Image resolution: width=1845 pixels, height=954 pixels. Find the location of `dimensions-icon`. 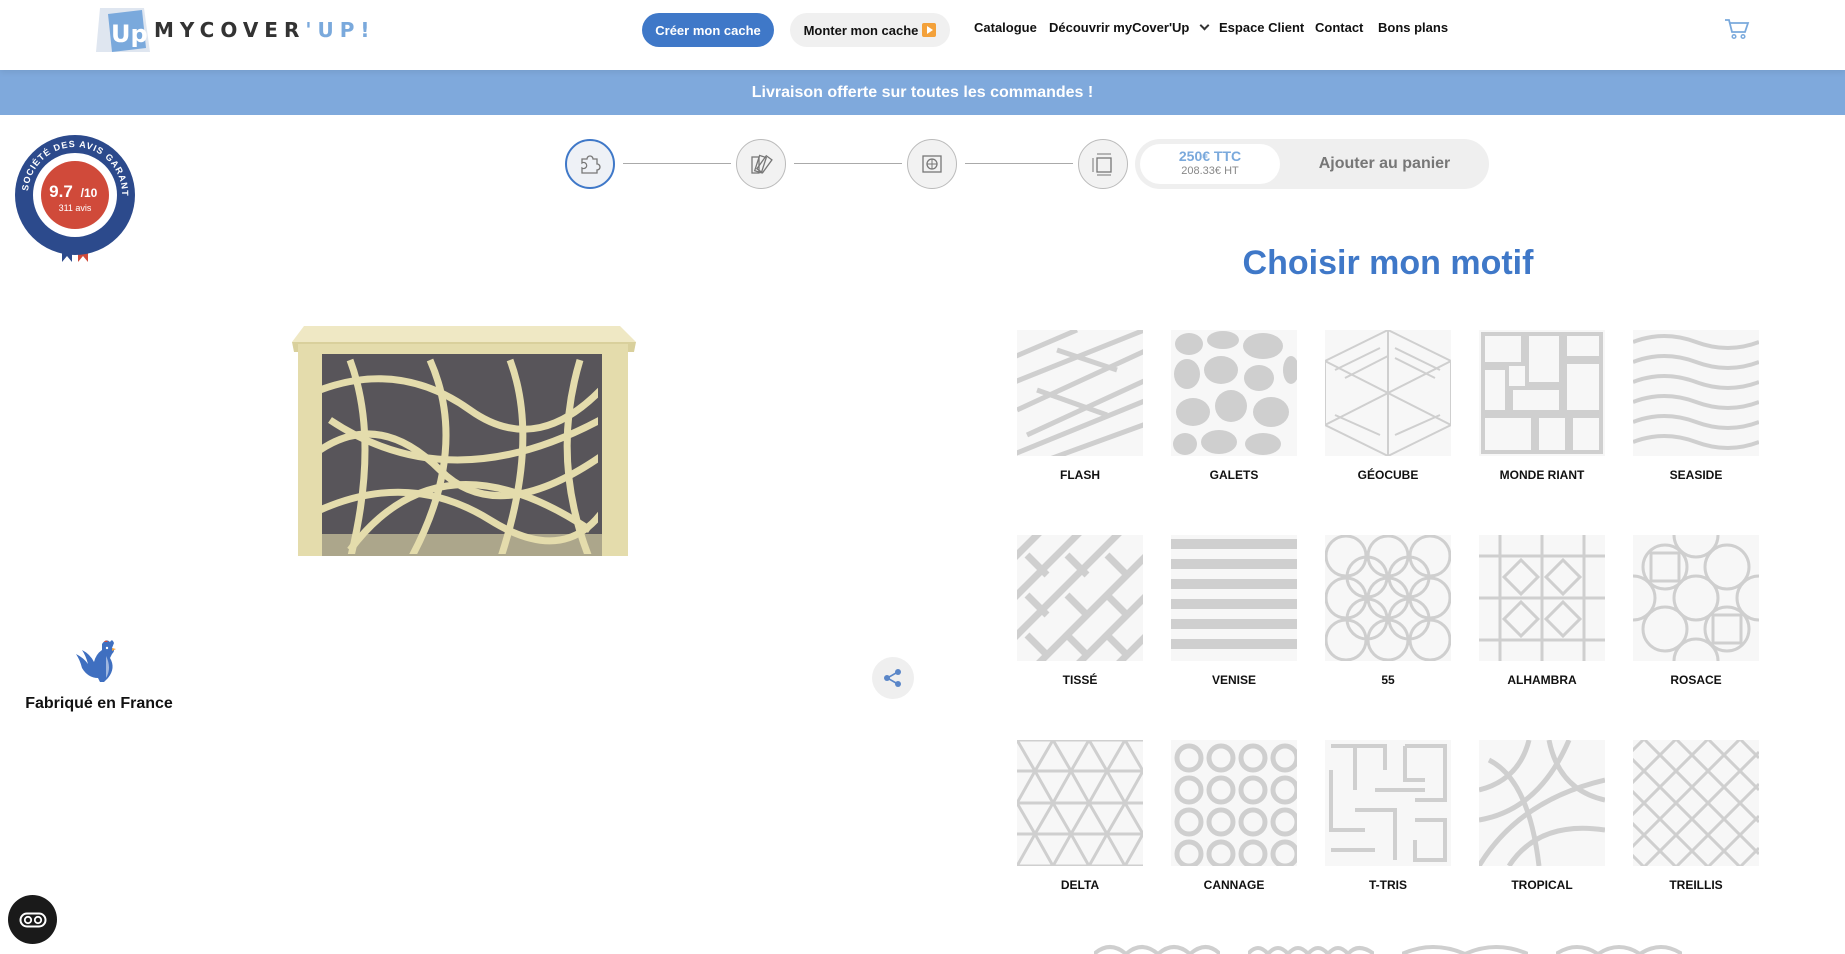

dimensions-icon is located at coordinates (1102, 164).